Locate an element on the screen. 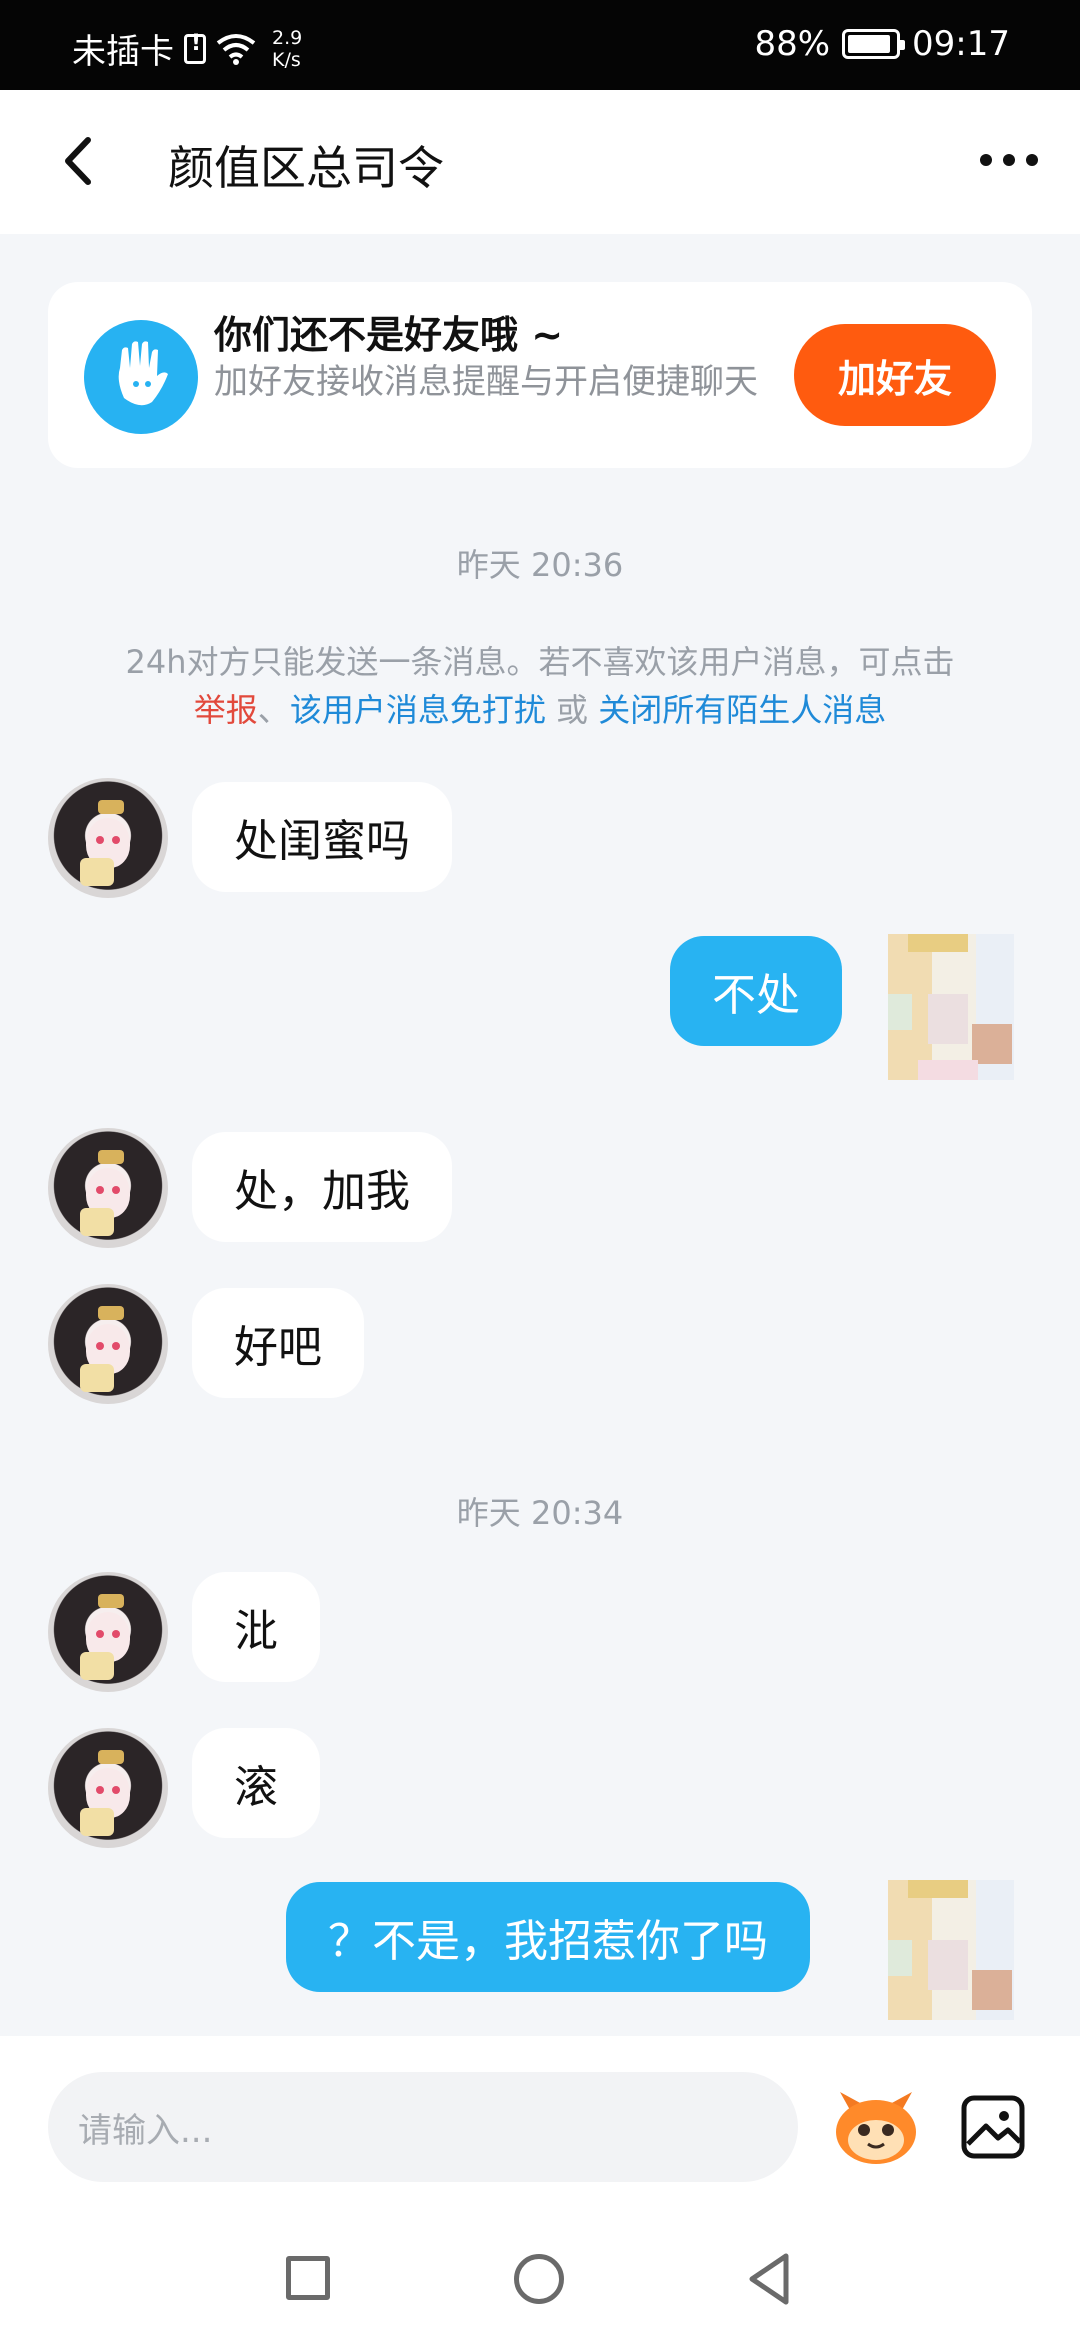  status-left: 未插卡 2.9 K/s is located at coordinates (187, 48).